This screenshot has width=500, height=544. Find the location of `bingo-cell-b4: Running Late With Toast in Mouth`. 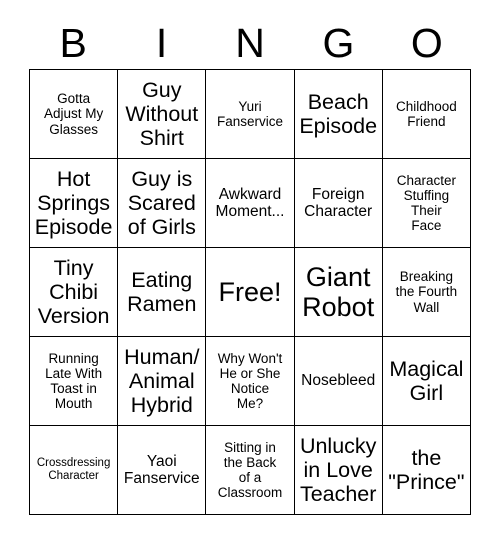

bingo-cell-b4: Running Late With Toast in Mouth is located at coordinates (74, 381).